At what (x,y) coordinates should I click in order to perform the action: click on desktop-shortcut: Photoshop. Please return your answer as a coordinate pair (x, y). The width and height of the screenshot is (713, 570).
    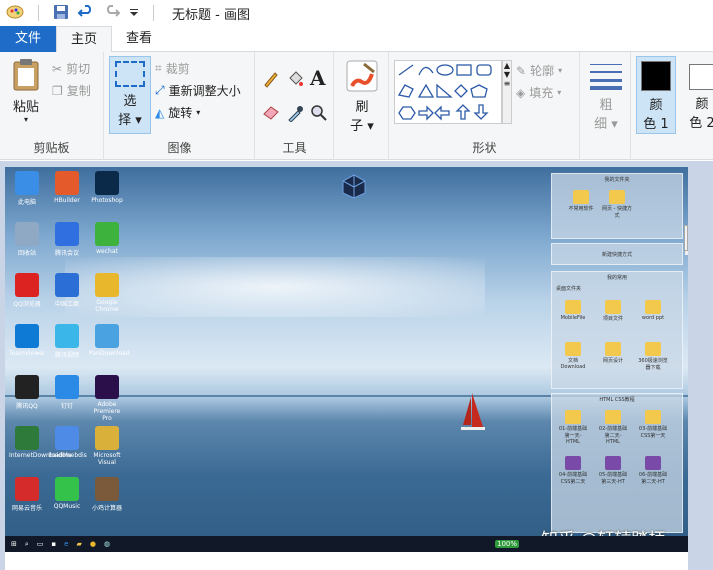
    Looking at the image, I should click on (107, 187).